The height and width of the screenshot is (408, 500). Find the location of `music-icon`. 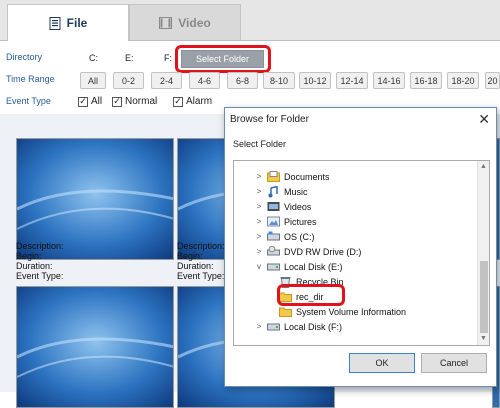

music-icon is located at coordinates (273, 191).